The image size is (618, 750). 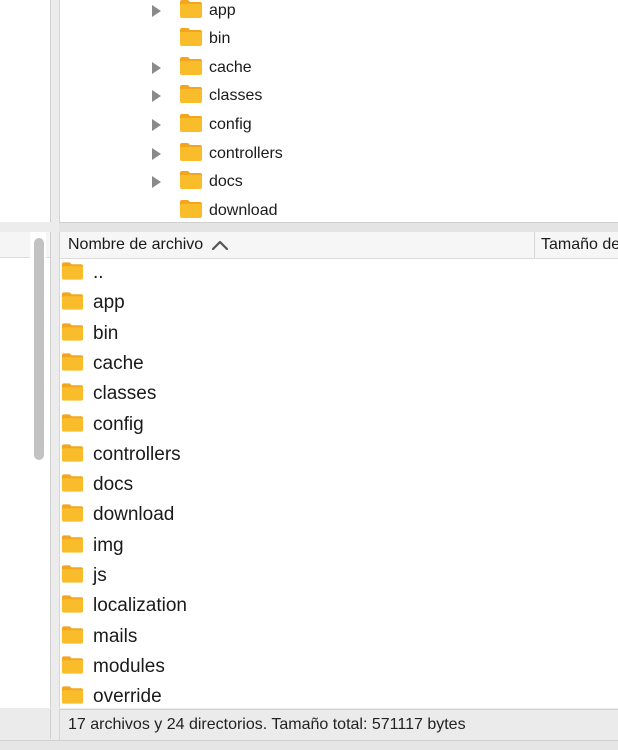 What do you see at coordinates (246, 153) in the screenshot?
I see `tree-item-label: controllers` at bounding box center [246, 153].